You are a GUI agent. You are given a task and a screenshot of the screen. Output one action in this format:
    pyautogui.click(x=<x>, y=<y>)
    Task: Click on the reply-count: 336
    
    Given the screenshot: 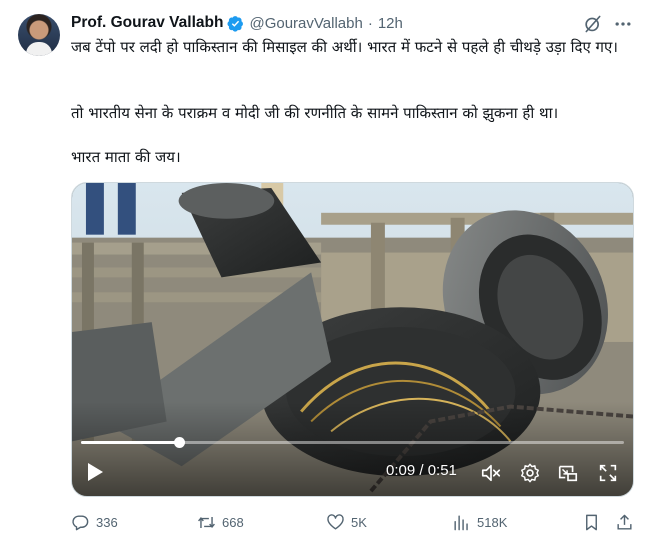 What is the action you would take?
    pyautogui.click(x=107, y=522)
    